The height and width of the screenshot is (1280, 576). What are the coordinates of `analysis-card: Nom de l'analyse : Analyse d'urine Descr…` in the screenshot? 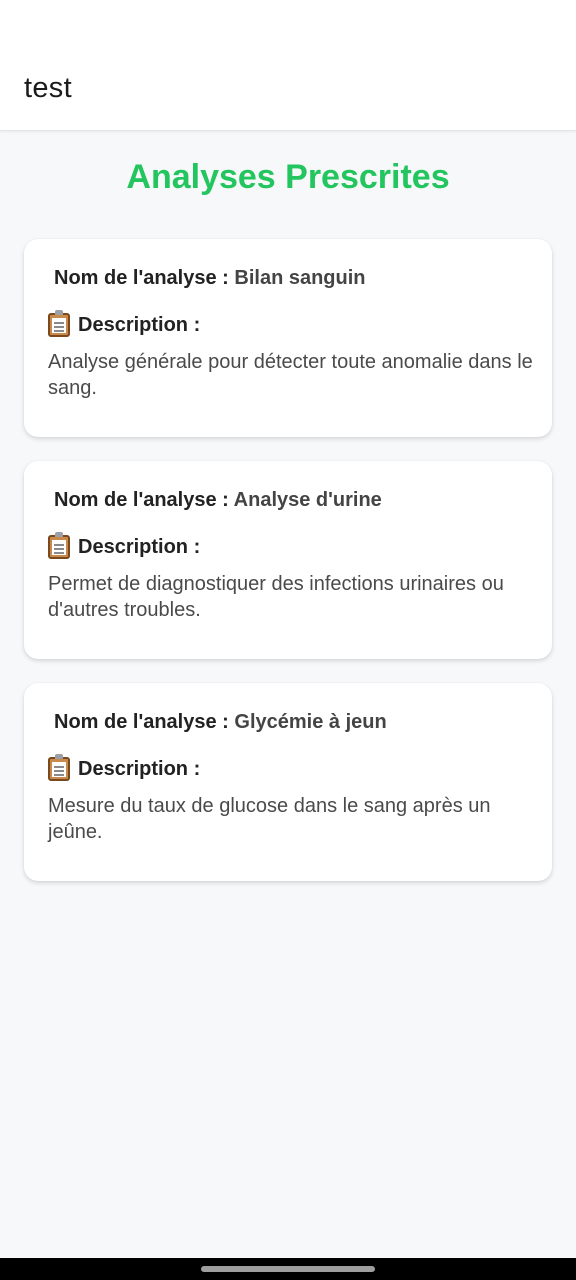 It's located at (288, 560).